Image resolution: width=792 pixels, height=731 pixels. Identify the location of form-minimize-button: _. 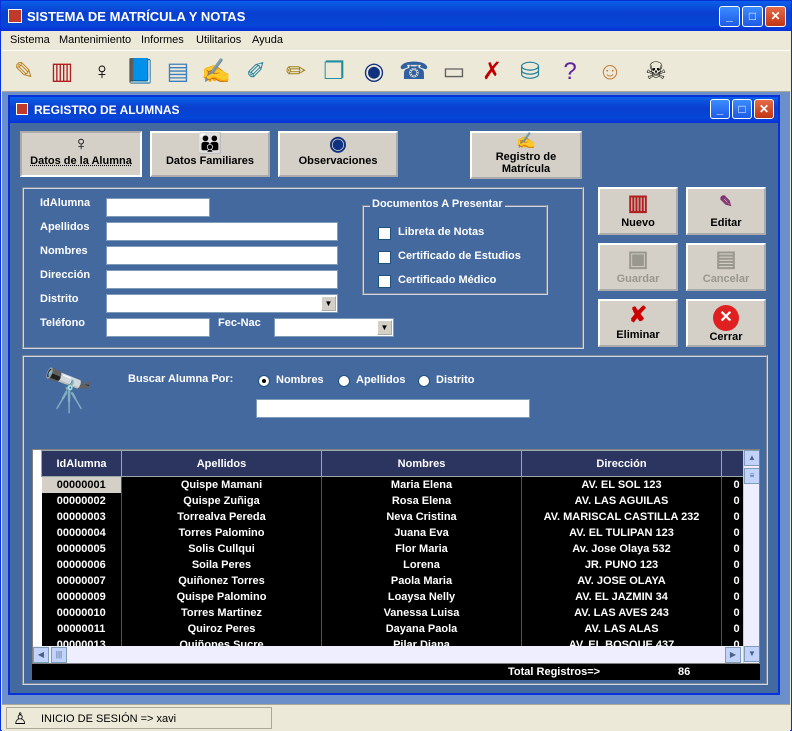
(720, 109).